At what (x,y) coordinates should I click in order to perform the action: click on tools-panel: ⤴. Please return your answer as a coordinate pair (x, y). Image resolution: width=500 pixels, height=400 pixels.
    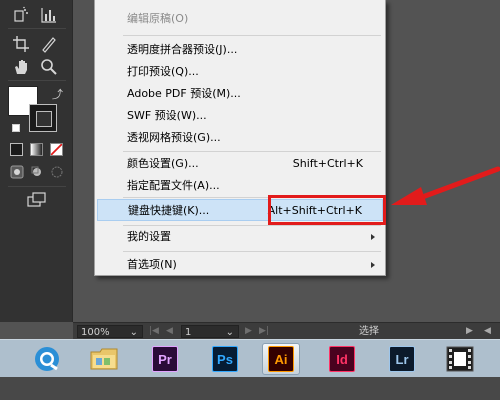
    Looking at the image, I should click on (36, 161).